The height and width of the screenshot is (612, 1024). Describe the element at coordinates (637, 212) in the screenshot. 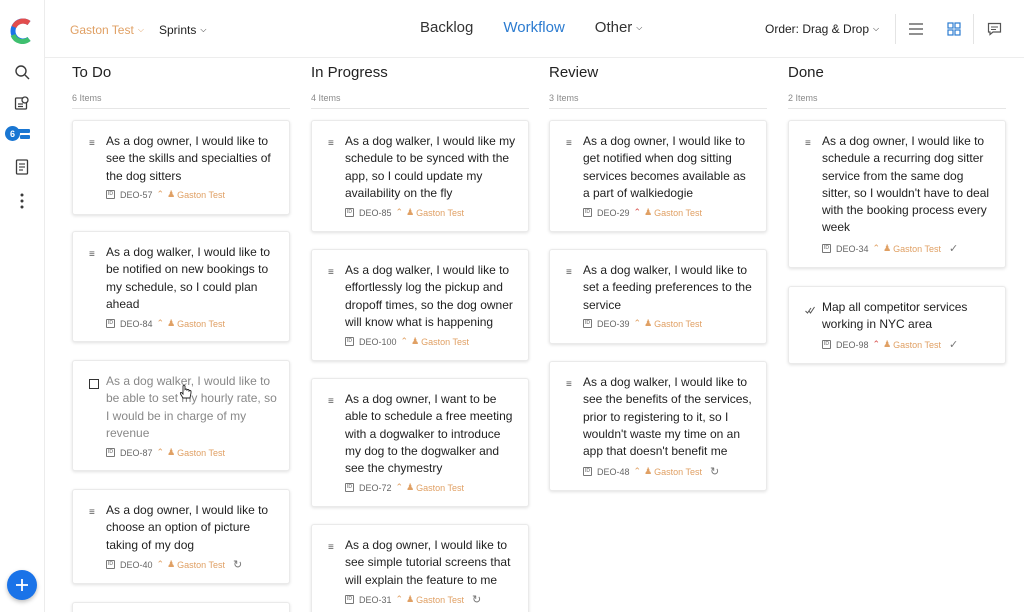

I see `priority-high-icon: ⌃` at that location.